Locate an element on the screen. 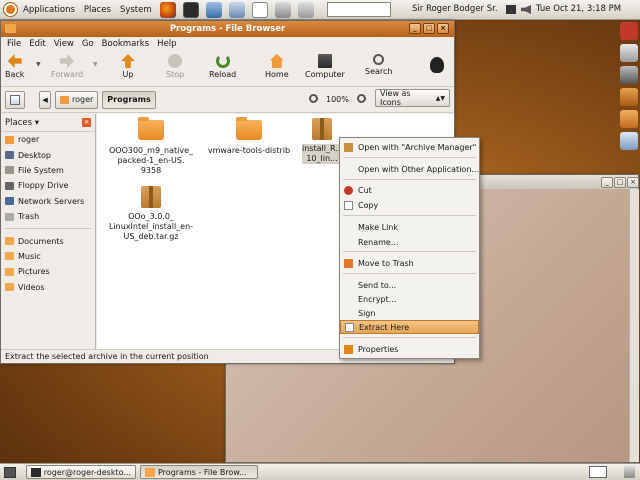 The width and height of the screenshot is (640, 480). forward-button: Forward is located at coordinates (67, 66).